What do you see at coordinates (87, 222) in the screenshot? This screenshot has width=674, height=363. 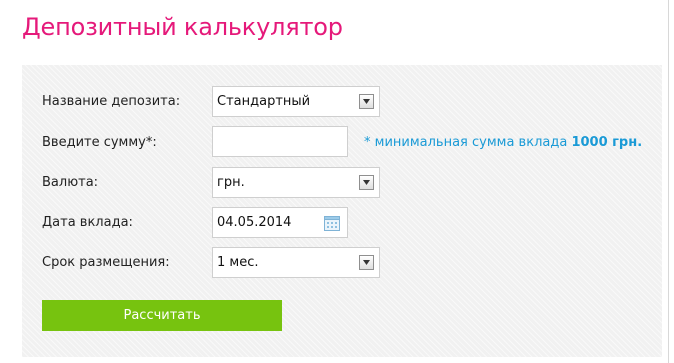 I see `deposit-date-label: Дата вклада:` at bounding box center [87, 222].